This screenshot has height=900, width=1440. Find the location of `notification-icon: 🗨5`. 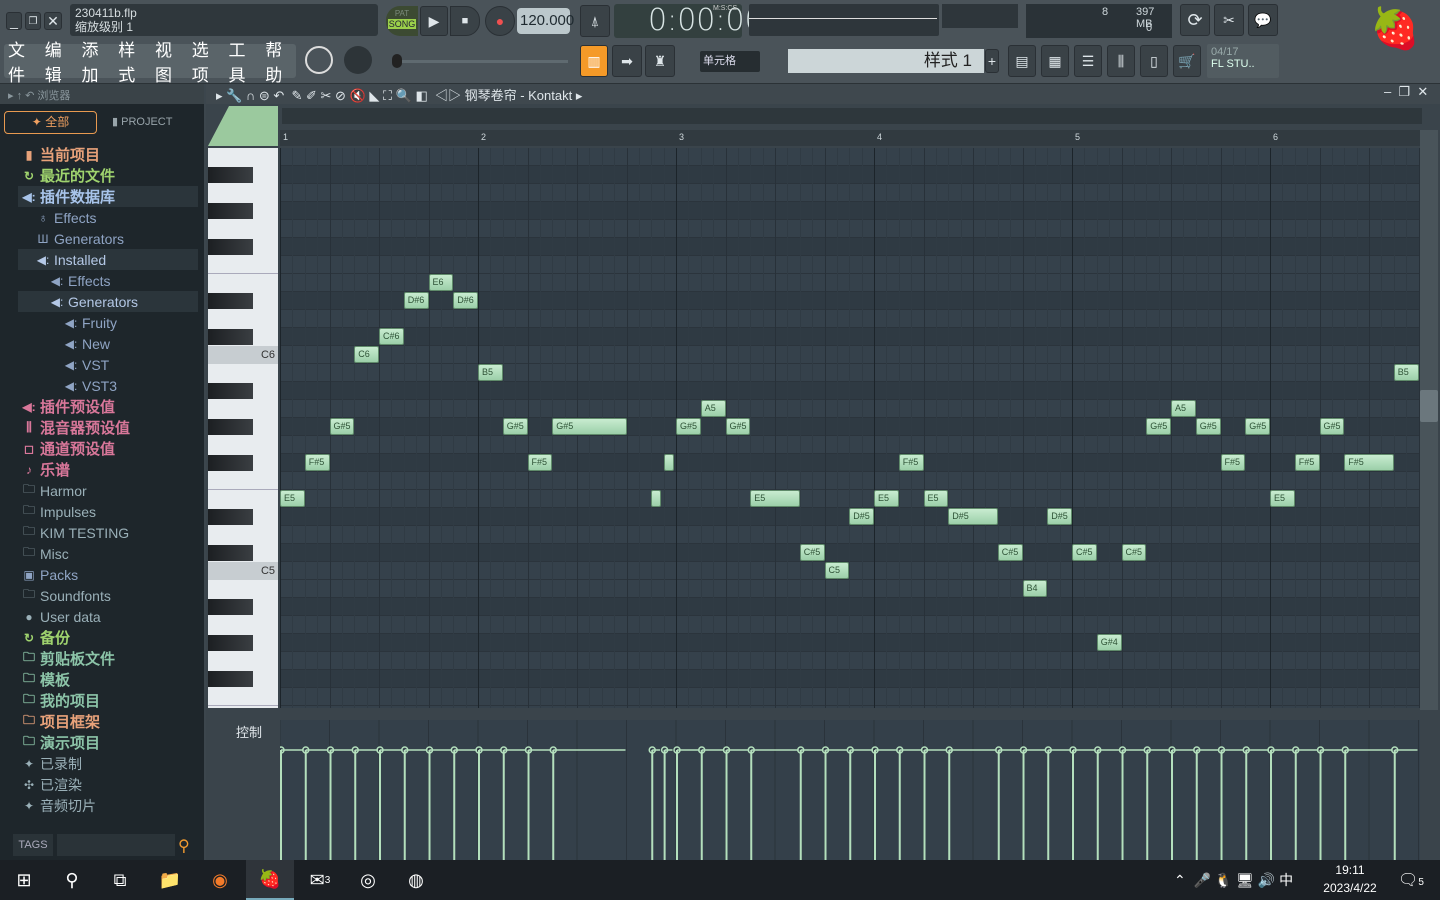

notification-icon: 🗨5 is located at coordinates (1411, 880).